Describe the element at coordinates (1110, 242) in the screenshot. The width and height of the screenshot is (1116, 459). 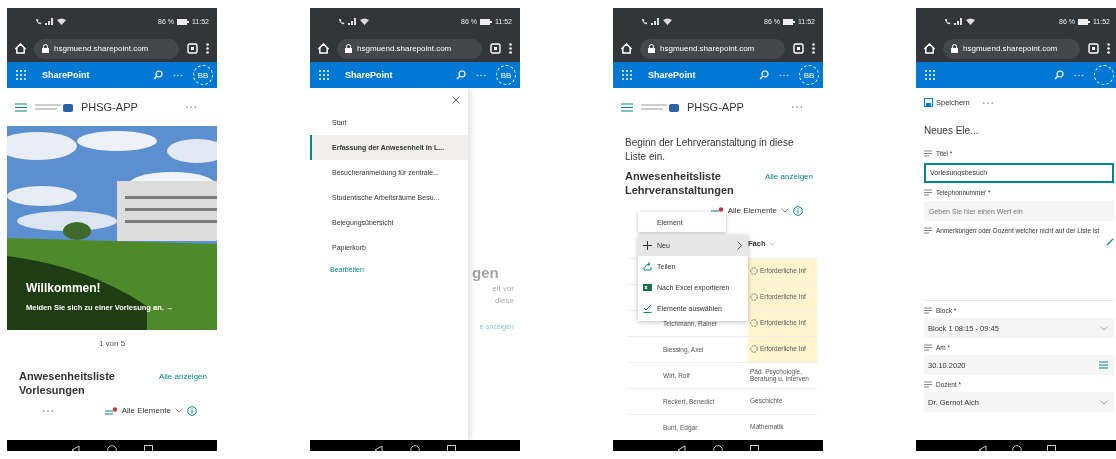
I see `pencil-icon` at that location.